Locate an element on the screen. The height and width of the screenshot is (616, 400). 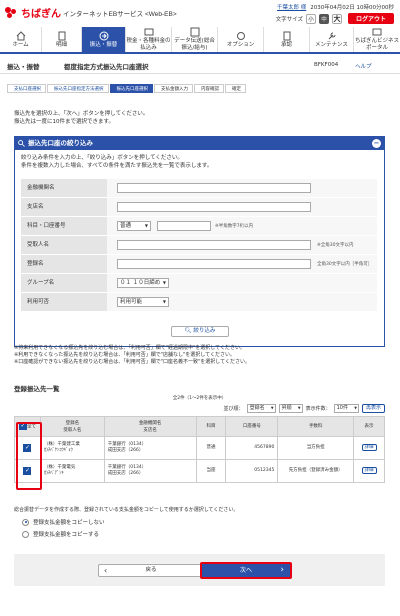
font-size-label: 文字サイズ is located at coordinates (289, 19).